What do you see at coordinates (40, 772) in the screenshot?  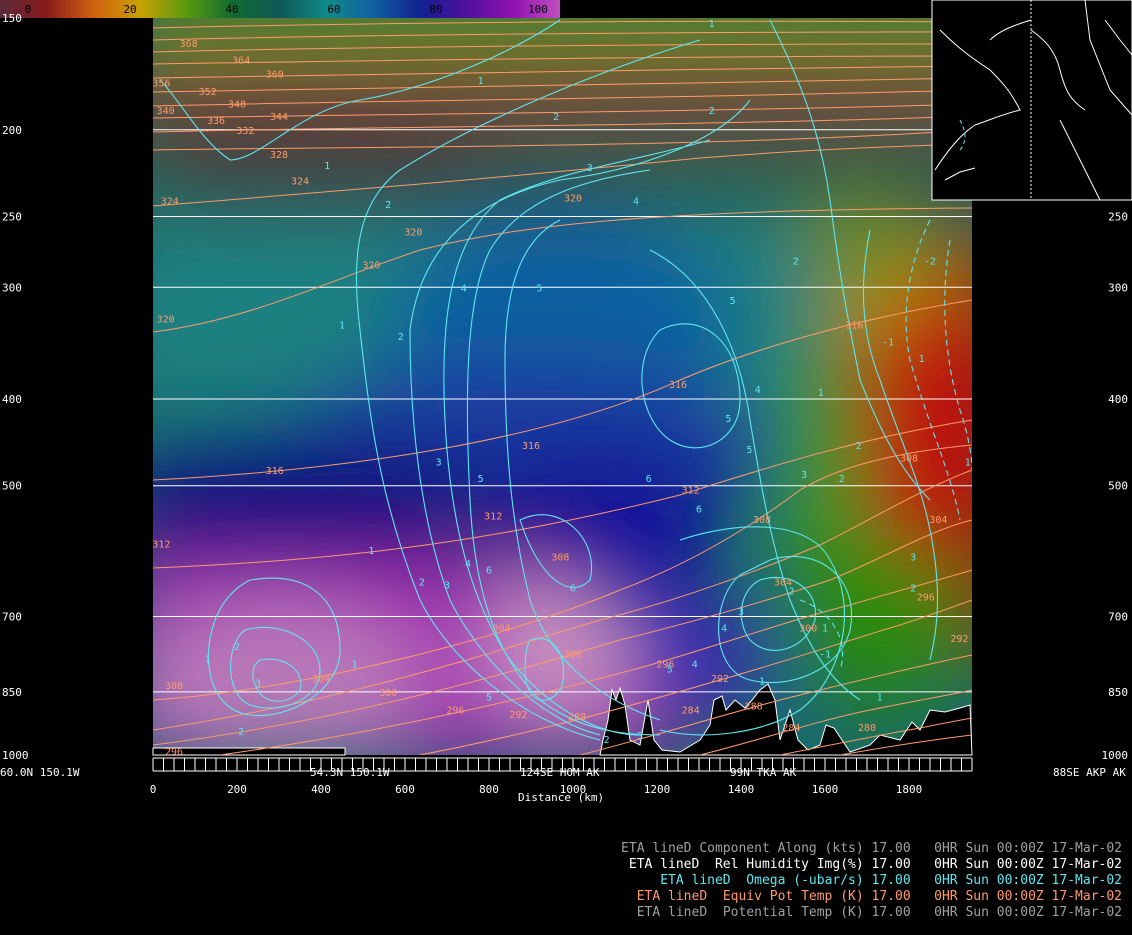 I see `station-left: 60.0N 150.1W` at bounding box center [40, 772].